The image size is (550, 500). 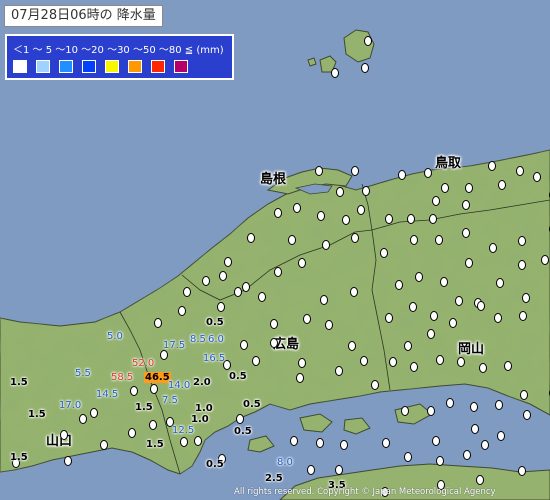 What do you see at coordinates (155, 444) in the screenshot?
I see `station-value-v-1-5-e: 1.5` at bounding box center [155, 444].